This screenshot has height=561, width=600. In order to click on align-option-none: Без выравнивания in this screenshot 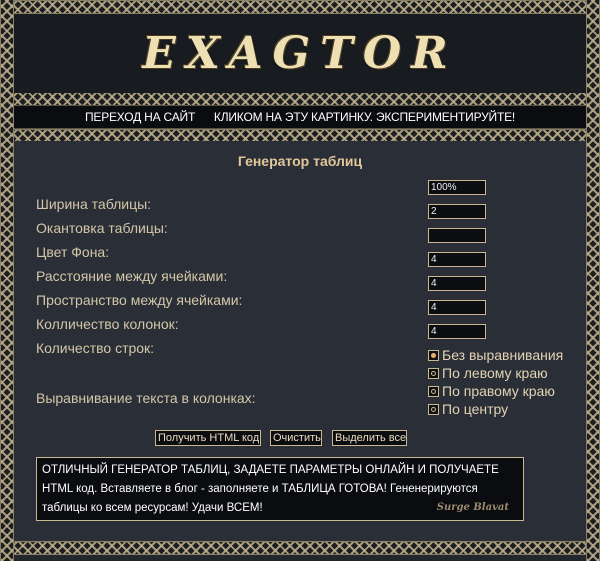, I will do `click(495, 355)`.